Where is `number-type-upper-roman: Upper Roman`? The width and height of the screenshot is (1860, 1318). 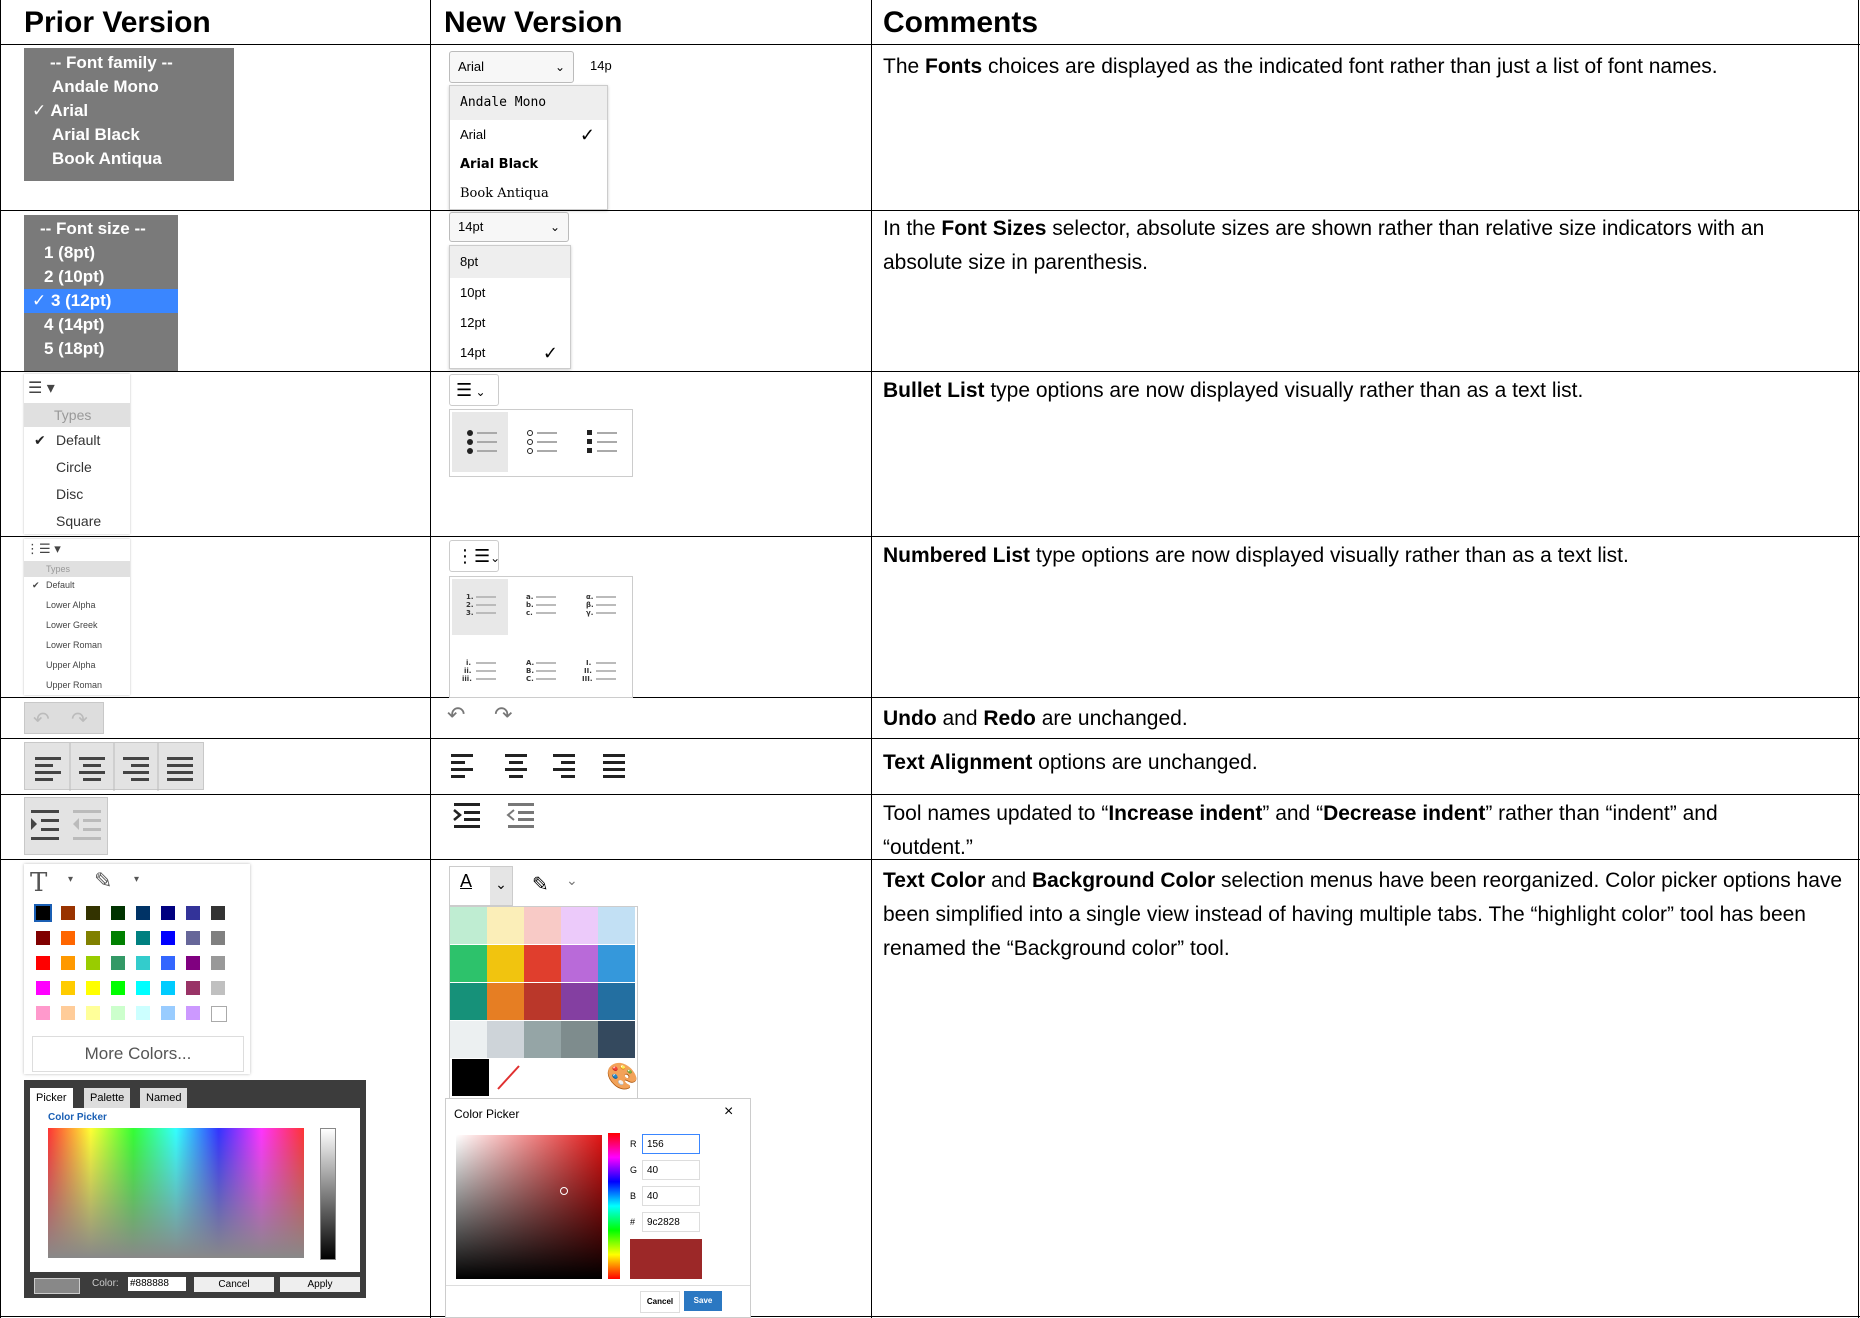
number-type-upper-roman: Upper Roman is located at coordinates (74, 685).